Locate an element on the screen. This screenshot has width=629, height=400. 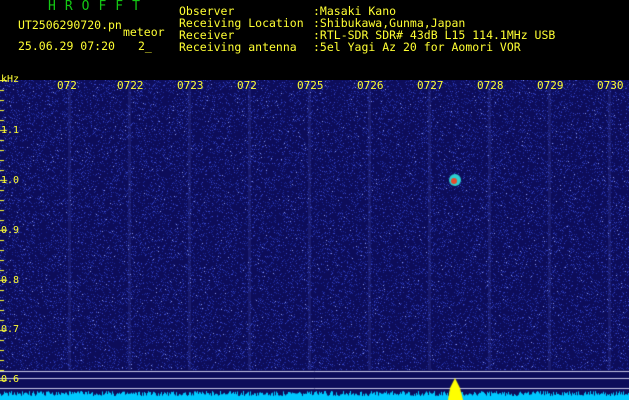
timestamp: 25.06.29 07:20 is located at coordinates (66, 46).